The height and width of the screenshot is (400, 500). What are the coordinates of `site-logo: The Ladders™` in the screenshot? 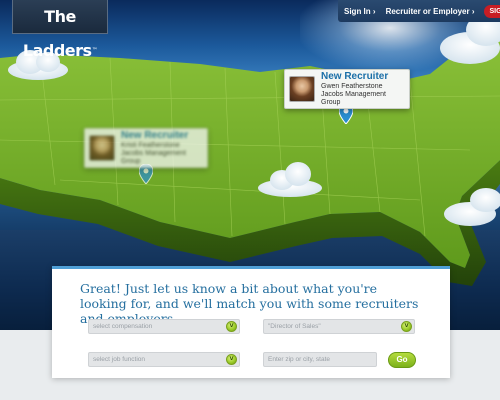 It's located at (60, 30).